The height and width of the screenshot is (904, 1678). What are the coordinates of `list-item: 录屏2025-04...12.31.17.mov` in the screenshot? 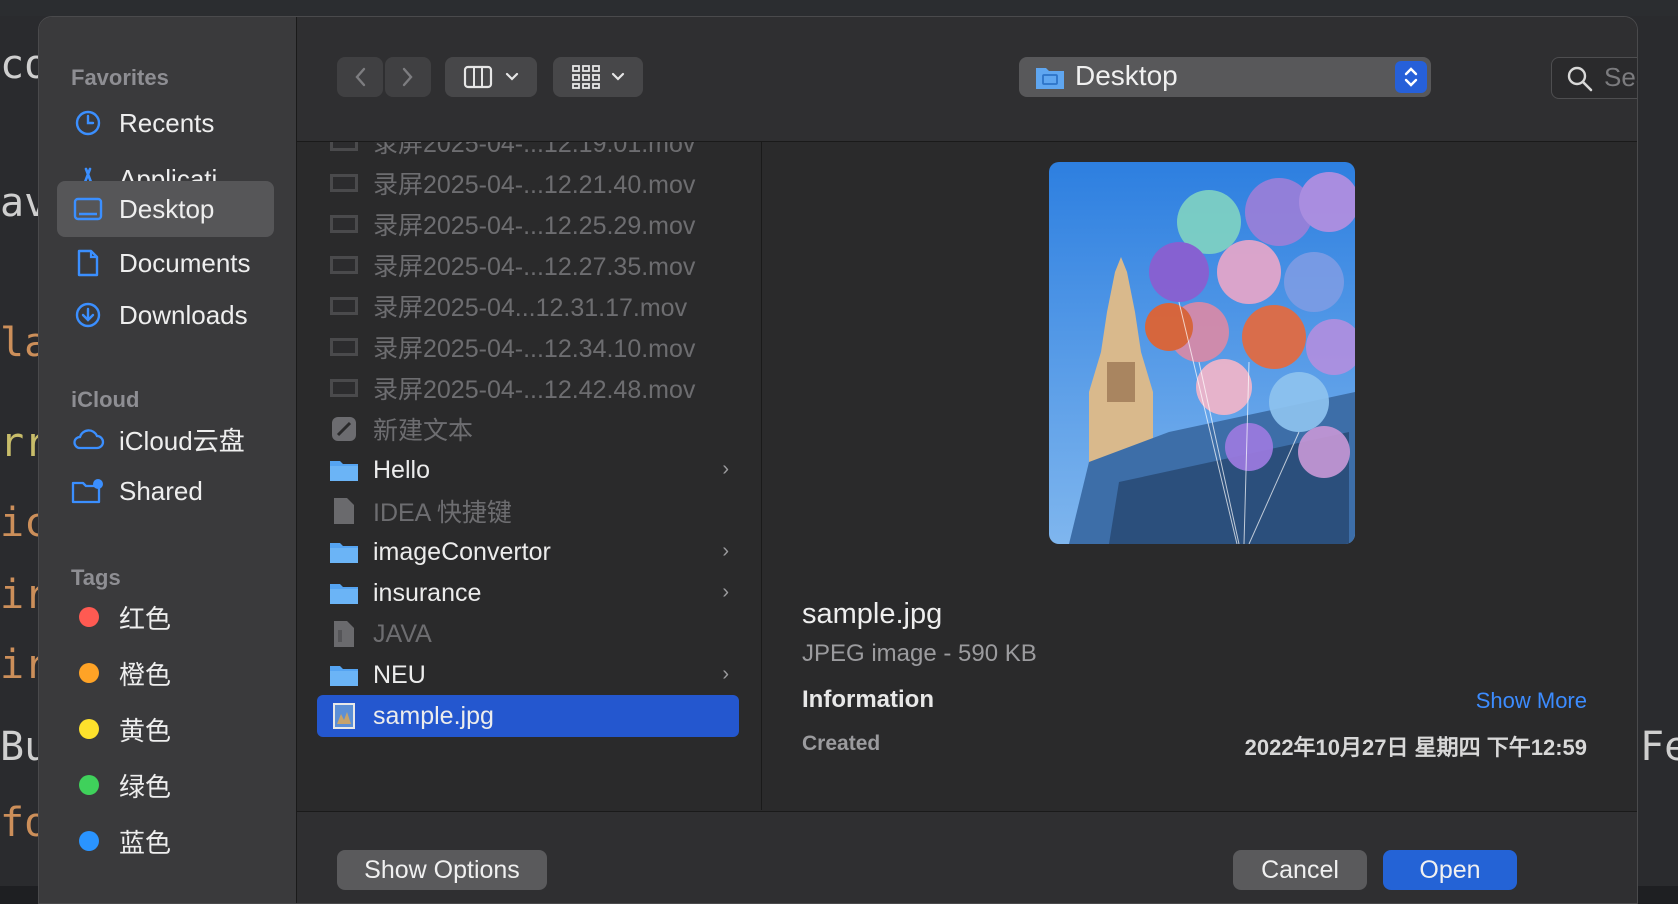 It's located at (528, 306).